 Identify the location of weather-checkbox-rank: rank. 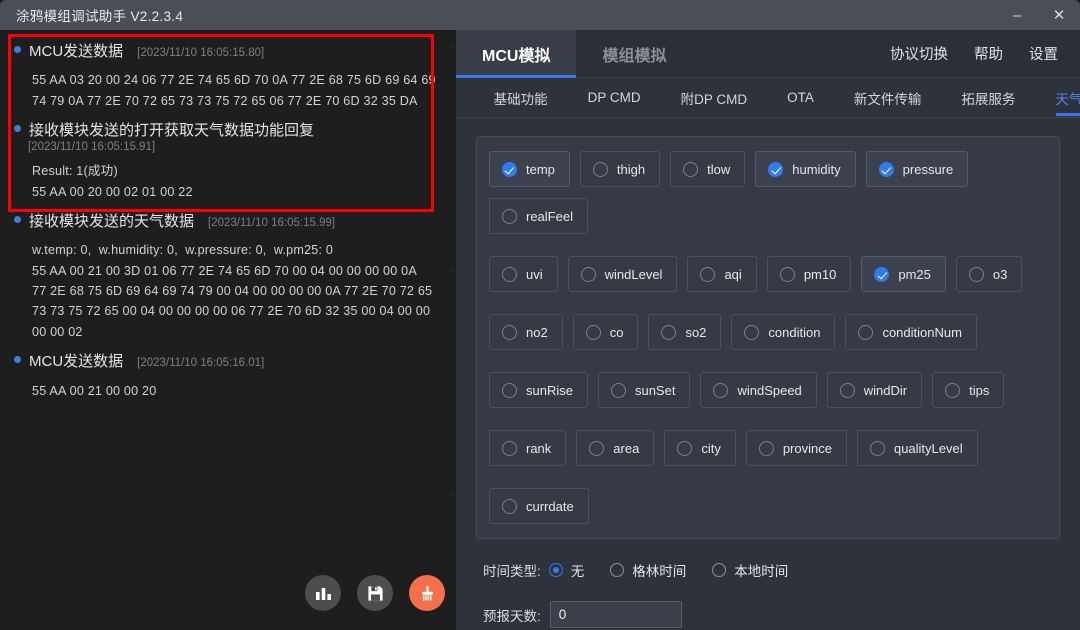
(528, 448).